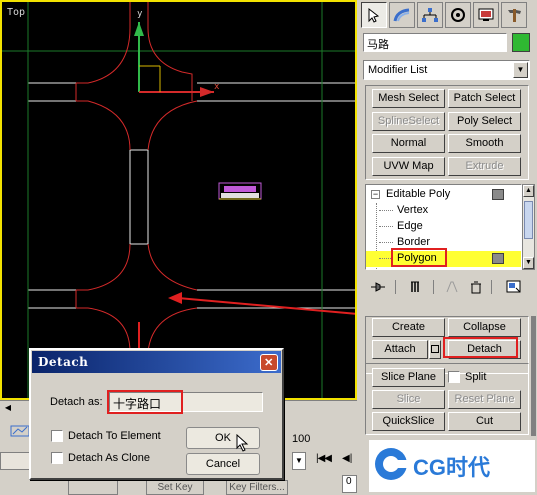 This screenshot has height=495, width=537. Describe the element at coordinates (175, 487) in the screenshot. I see `set-key-button: Set Key` at that location.